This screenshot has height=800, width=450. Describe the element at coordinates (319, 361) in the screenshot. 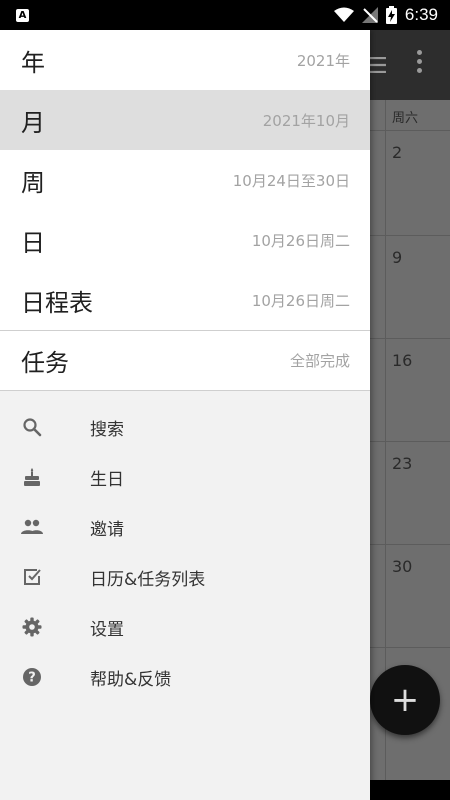

I see `tasks-status: 全部完成` at that location.